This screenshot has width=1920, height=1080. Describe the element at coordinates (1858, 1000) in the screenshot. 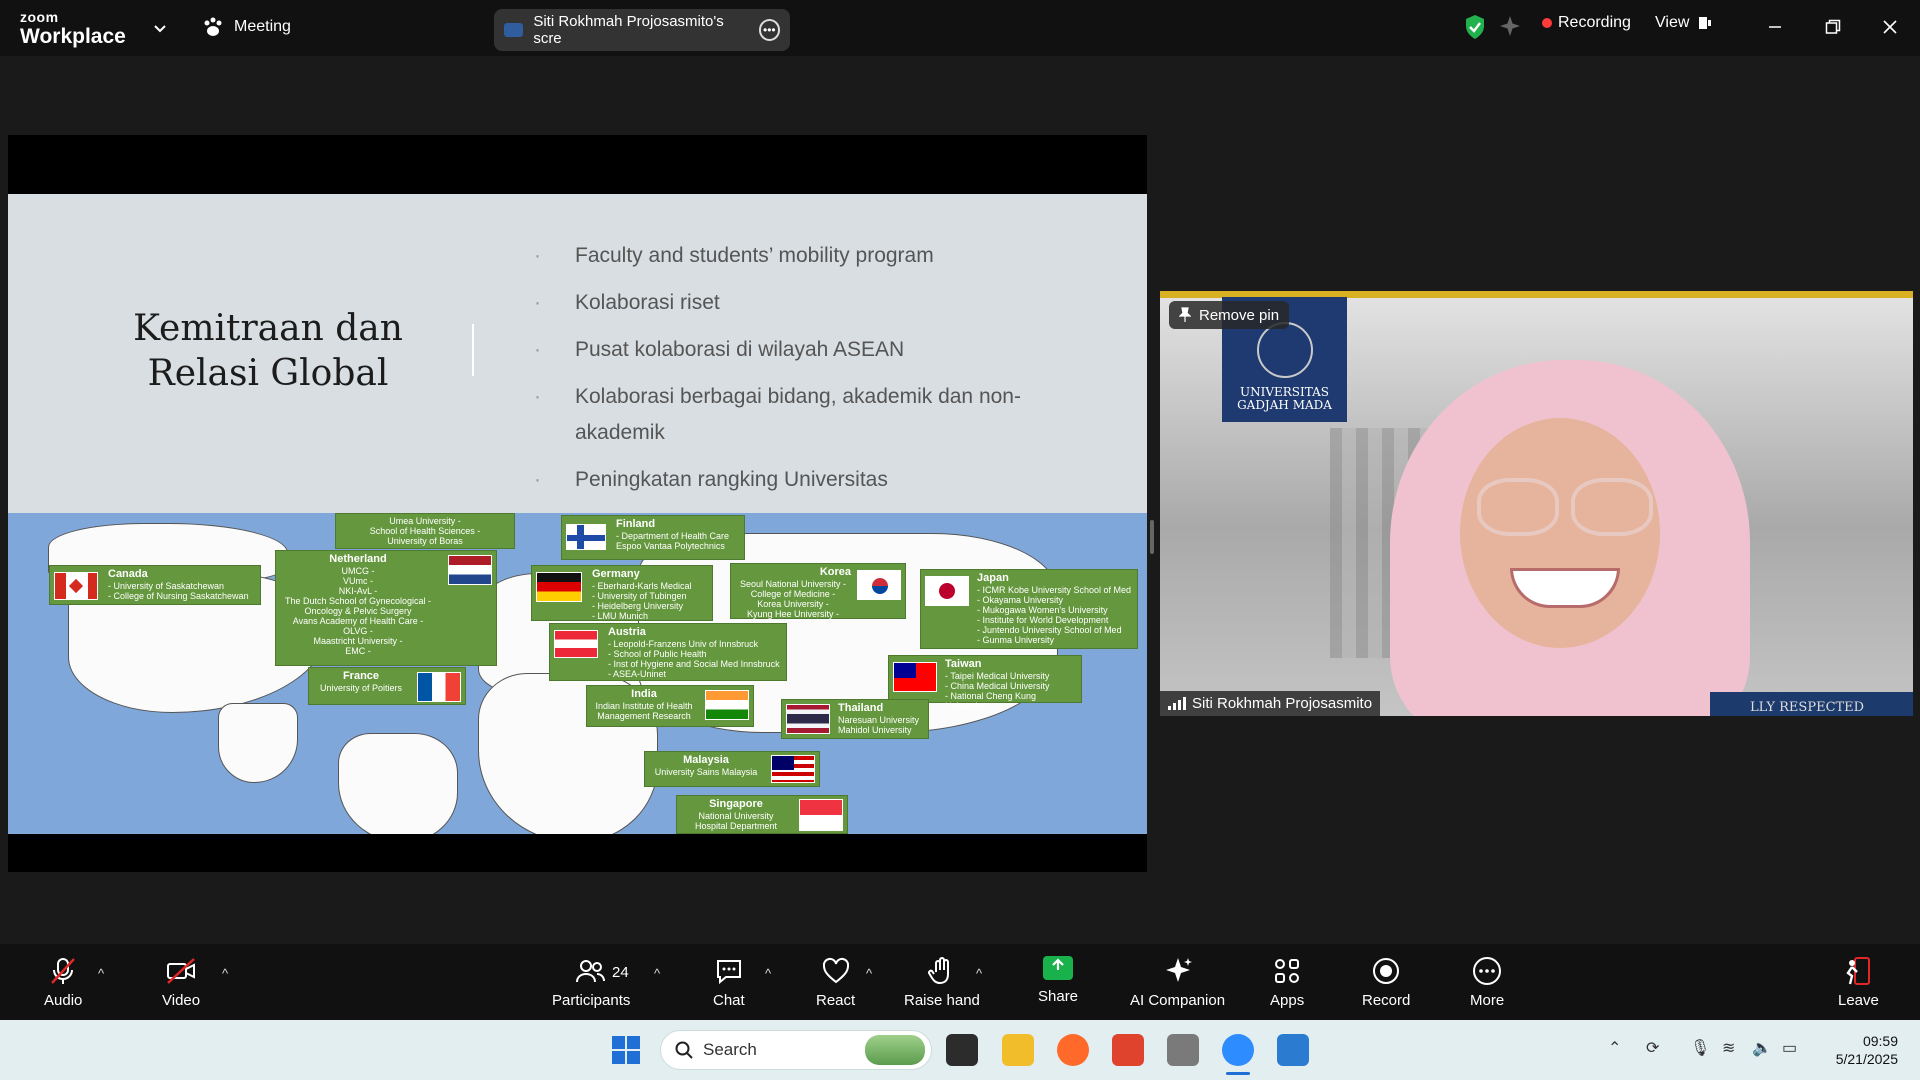

I see `leave-label: Leave` at that location.